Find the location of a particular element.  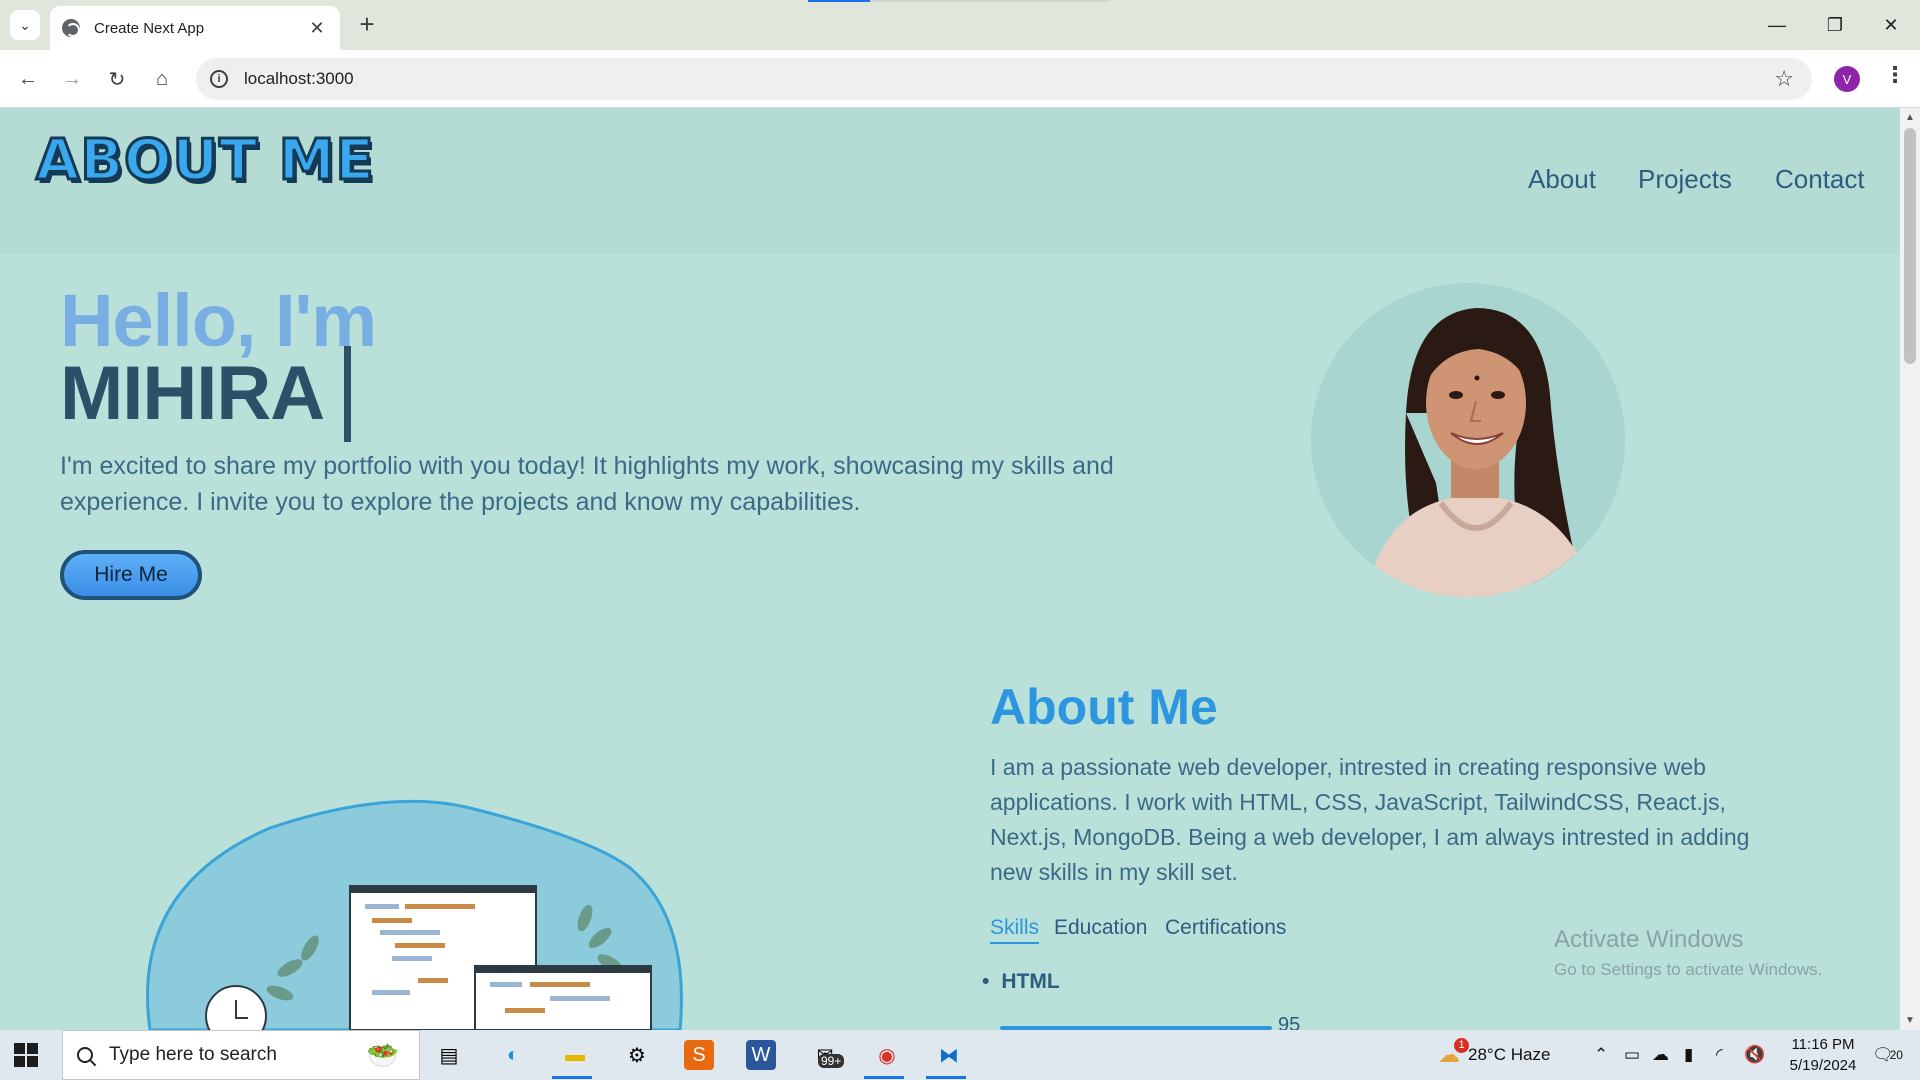

nav-link-projects: Projects is located at coordinates (1685, 179).